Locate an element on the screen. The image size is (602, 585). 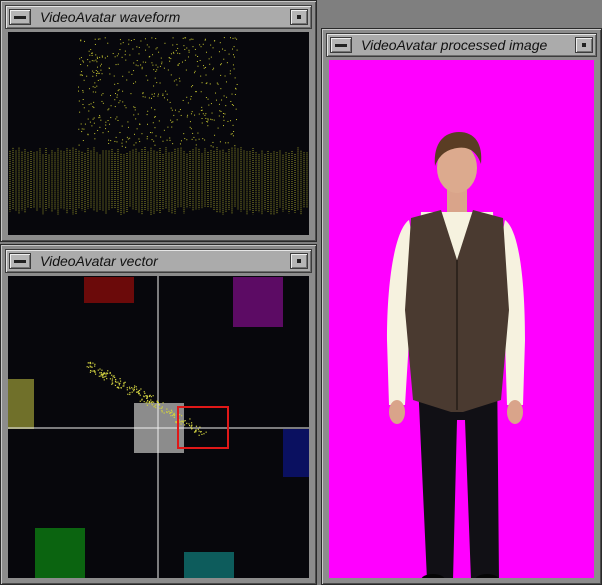
vector-titlebar: VideoAvatar vector is located at coordinates (158, 261).